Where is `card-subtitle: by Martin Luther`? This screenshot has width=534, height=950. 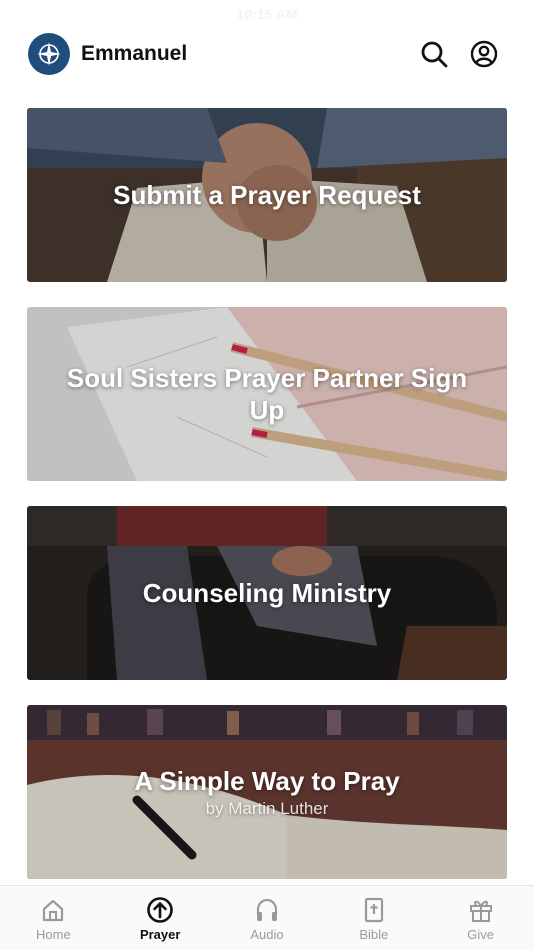 card-subtitle: by Martin Luther is located at coordinates (267, 808).